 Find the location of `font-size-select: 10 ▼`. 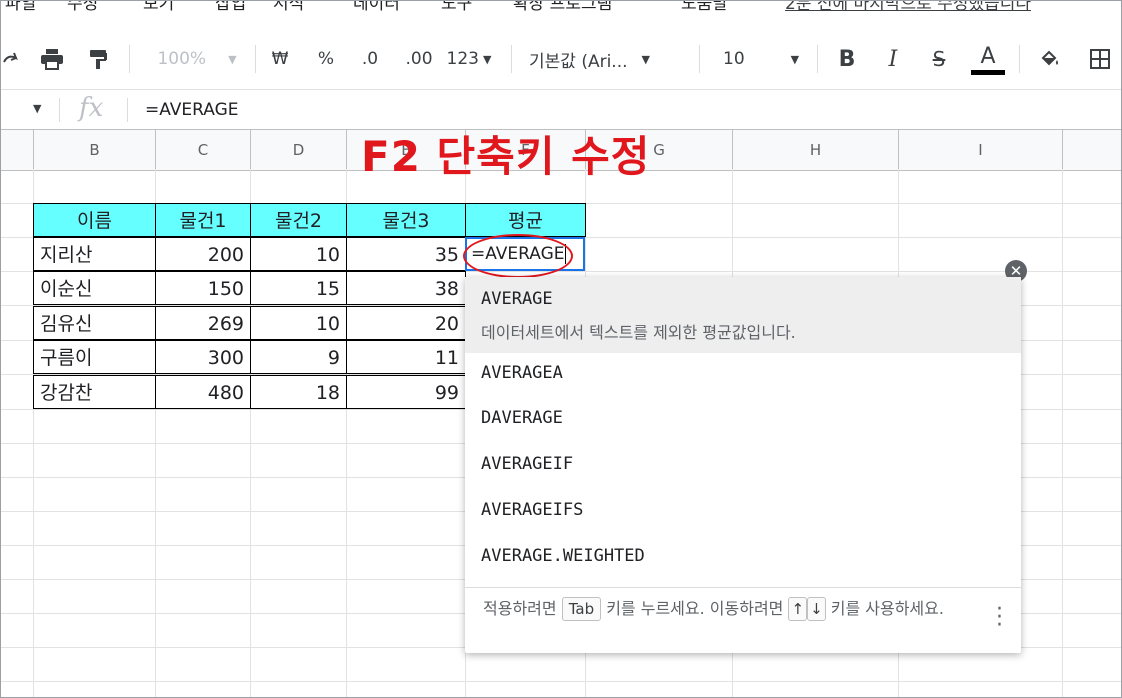

font-size-select: 10 ▼ is located at coordinates (761, 59).